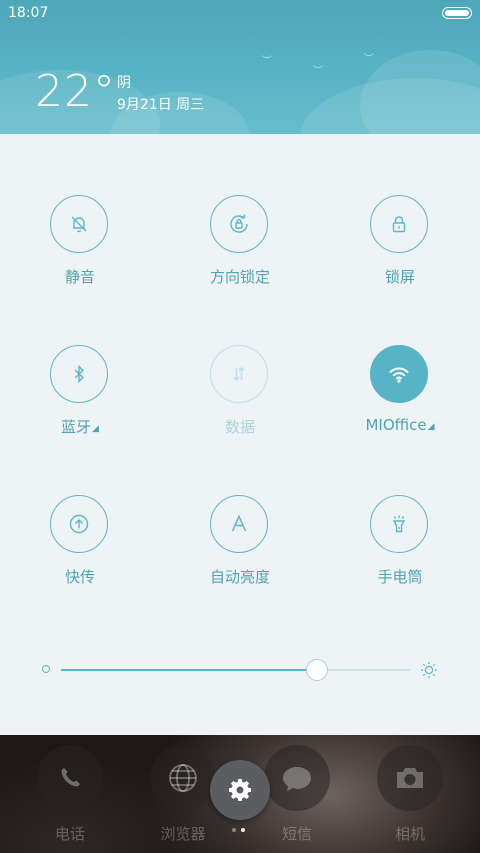  Describe the element at coordinates (239, 277) in the screenshot. I see `toggle-label: 方向锁定` at that location.